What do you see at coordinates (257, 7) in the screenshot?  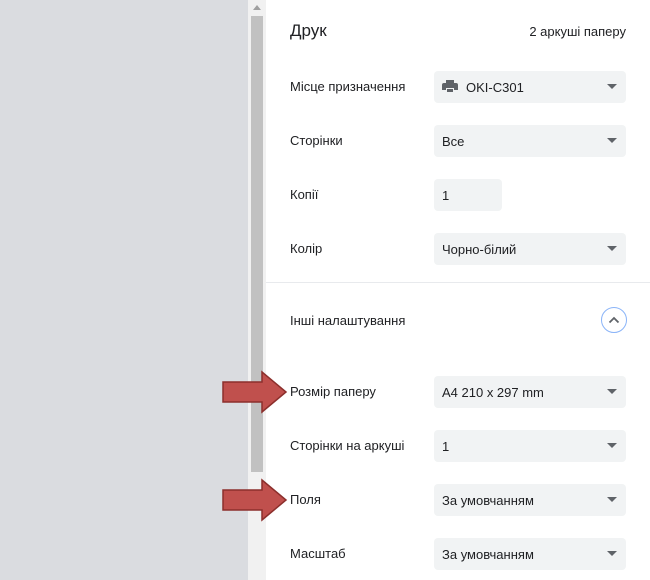 I see `scroll-up-arrow-icon` at bounding box center [257, 7].